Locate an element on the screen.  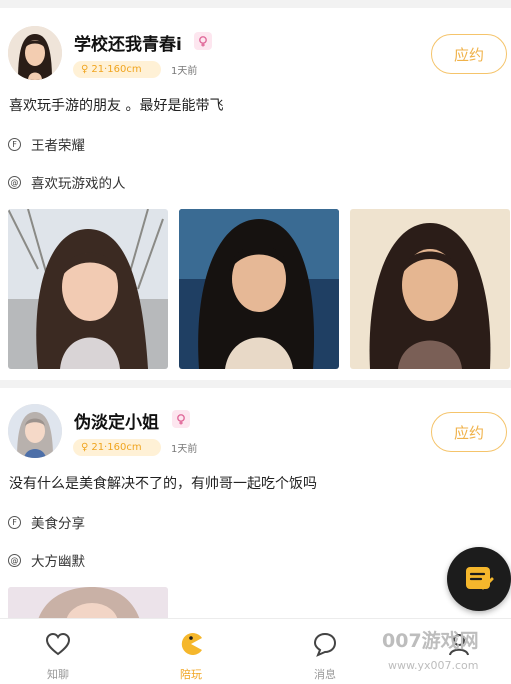
edit-icon is located at coordinates (480, 578).